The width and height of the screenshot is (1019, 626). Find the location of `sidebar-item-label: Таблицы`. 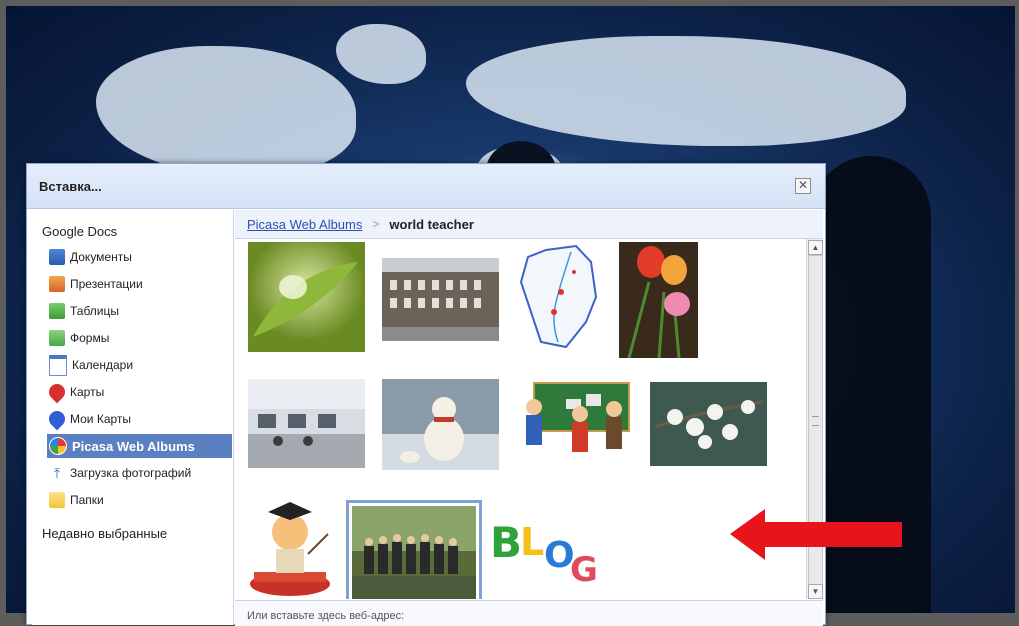

sidebar-item-label: Таблицы is located at coordinates (95, 311).